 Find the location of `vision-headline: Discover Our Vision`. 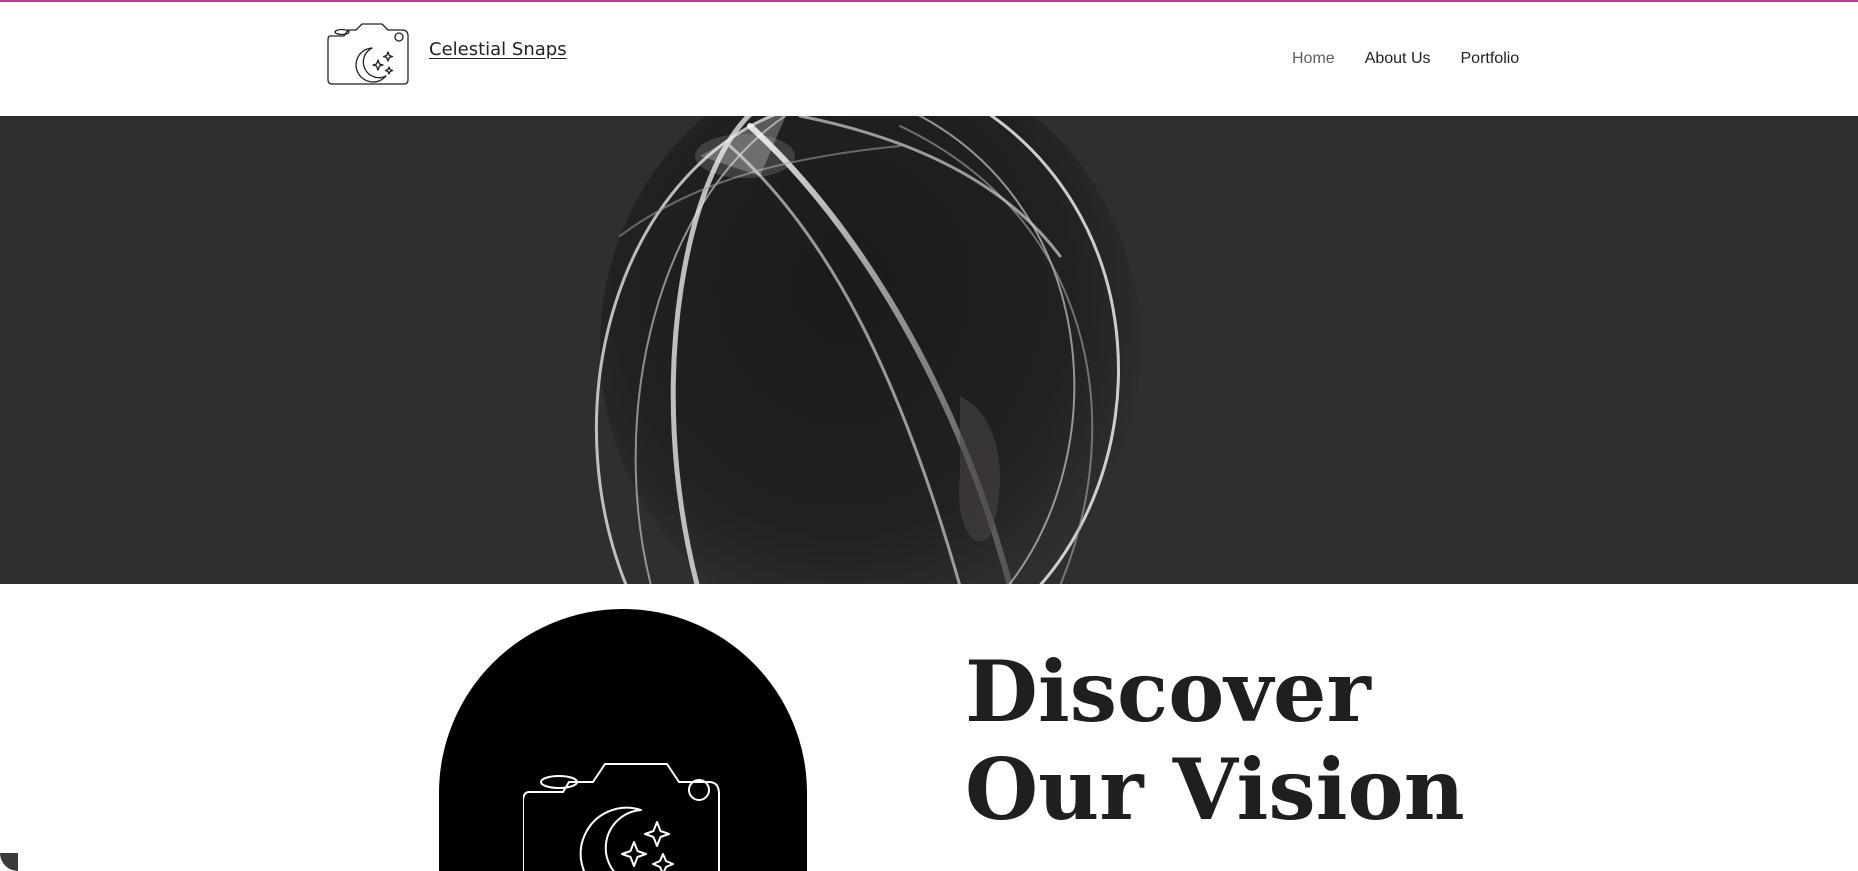

vision-headline: Discover Our Vision is located at coordinates (1215, 741).